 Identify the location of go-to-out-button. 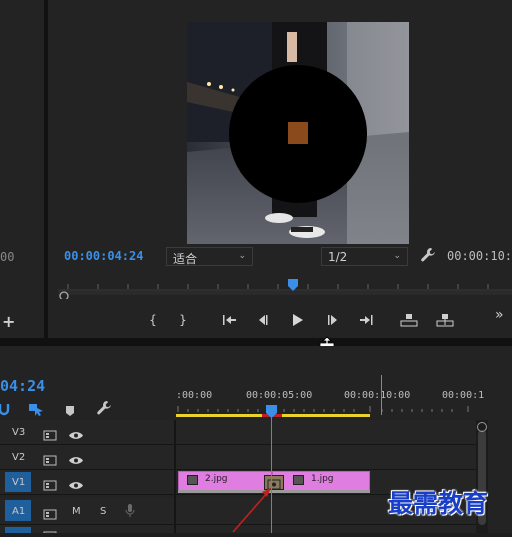
(367, 320).